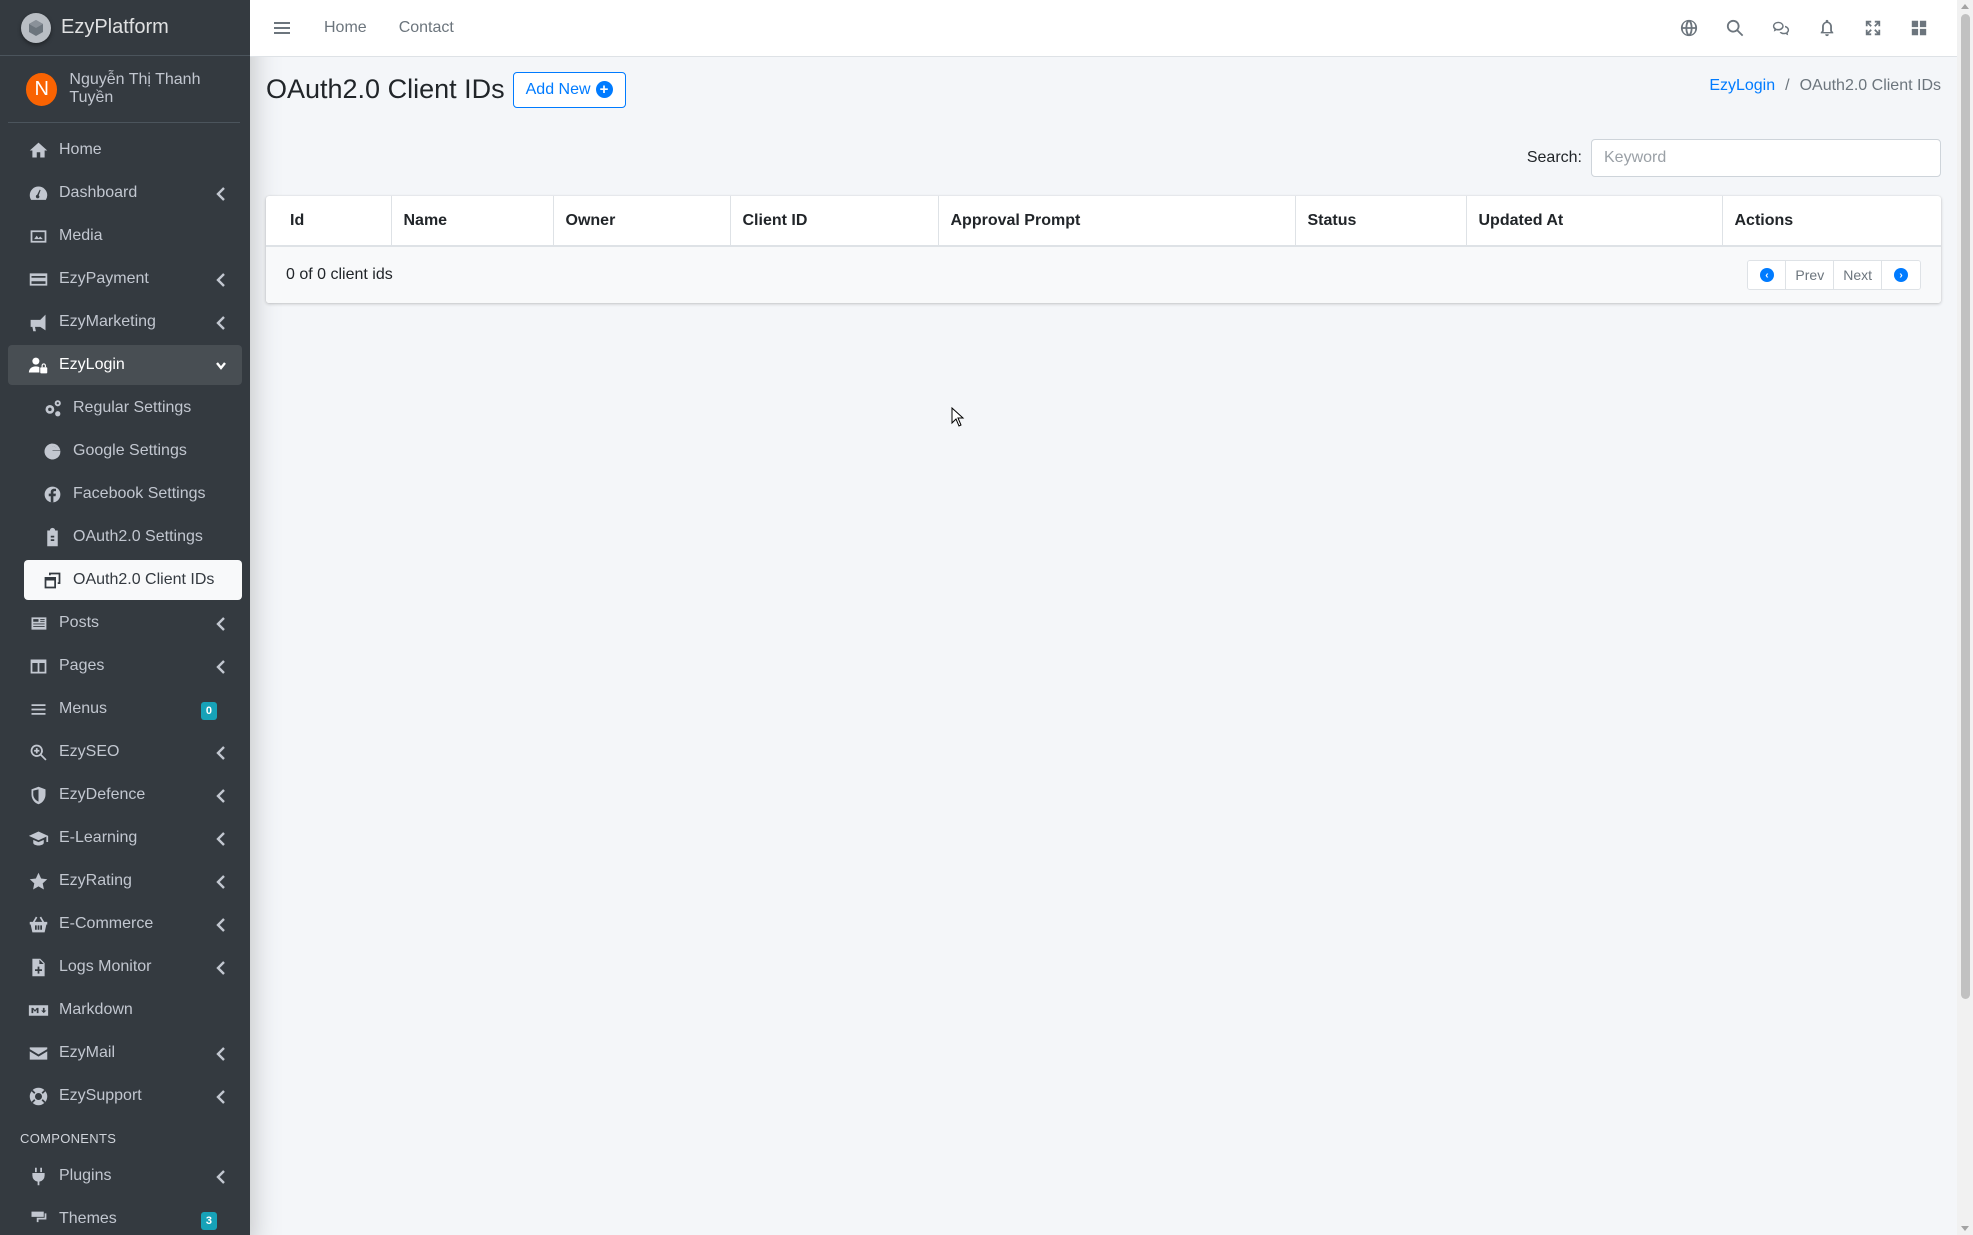  Describe the element at coordinates (36, 27) in the screenshot. I see `brand-logo-icon` at that location.